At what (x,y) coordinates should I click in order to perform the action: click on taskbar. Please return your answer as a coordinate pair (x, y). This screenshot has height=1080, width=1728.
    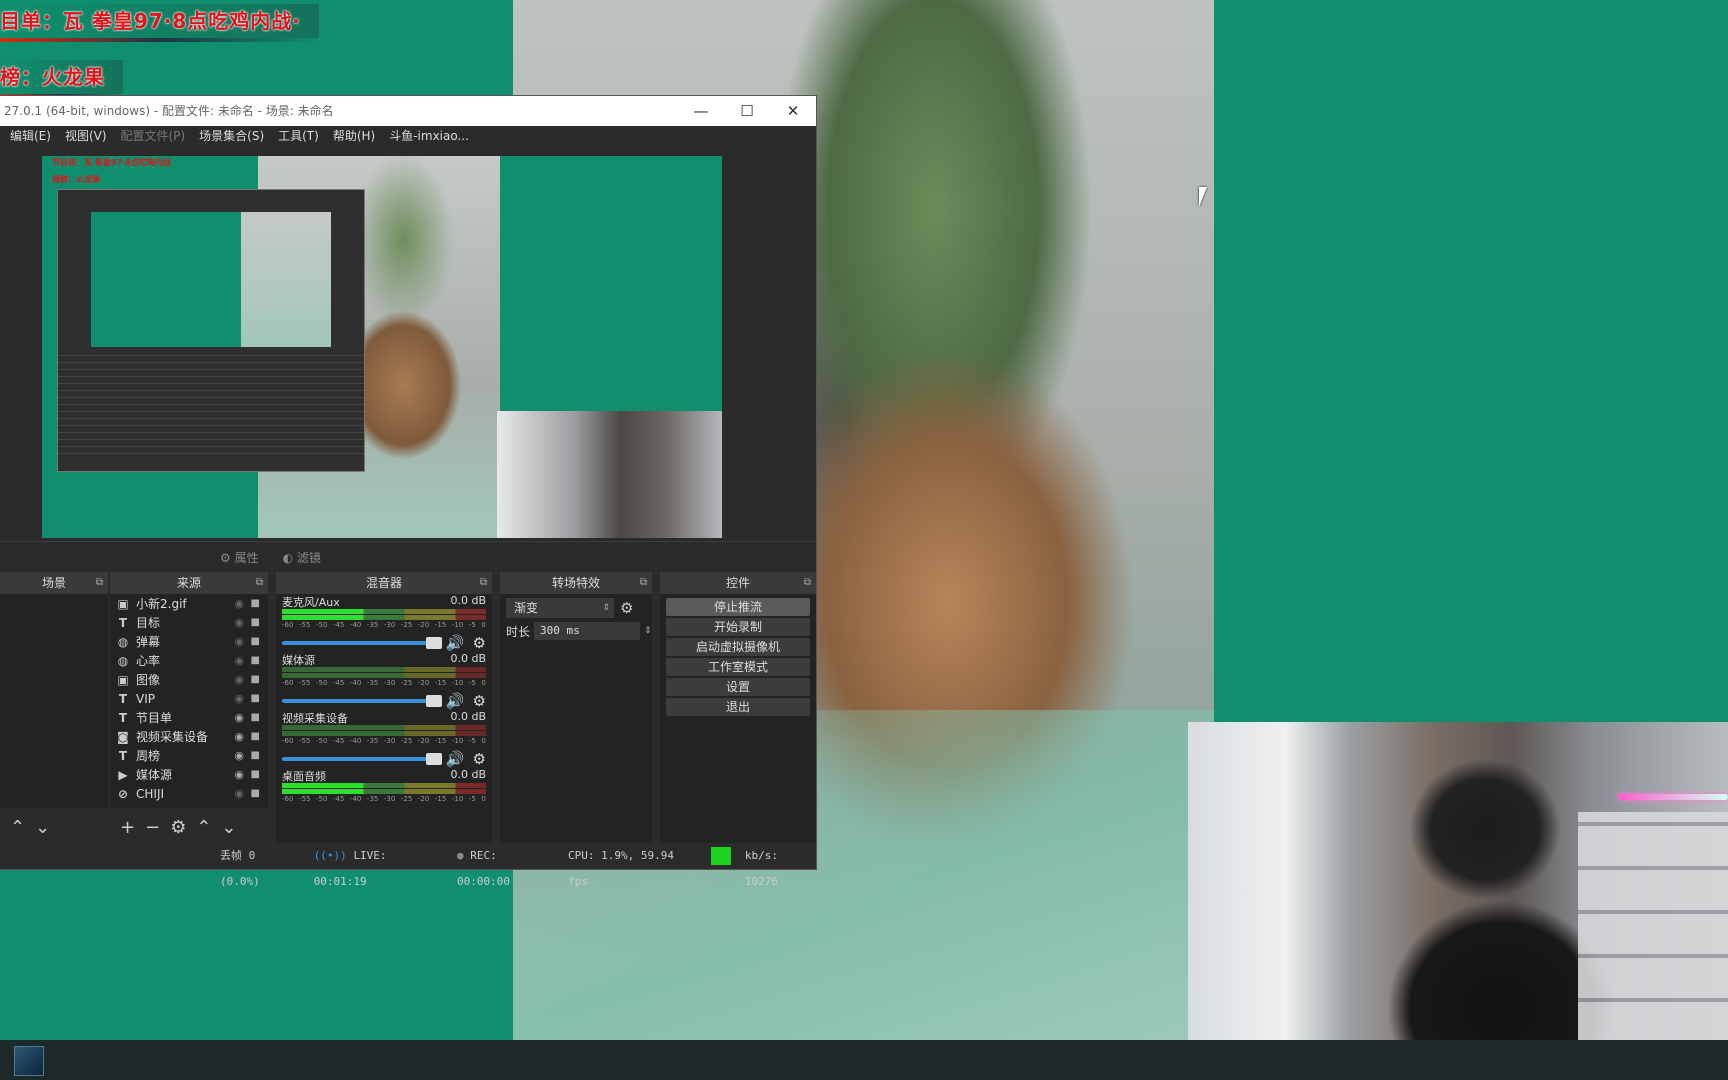
    Looking at the image, I should click on (864, 1060).